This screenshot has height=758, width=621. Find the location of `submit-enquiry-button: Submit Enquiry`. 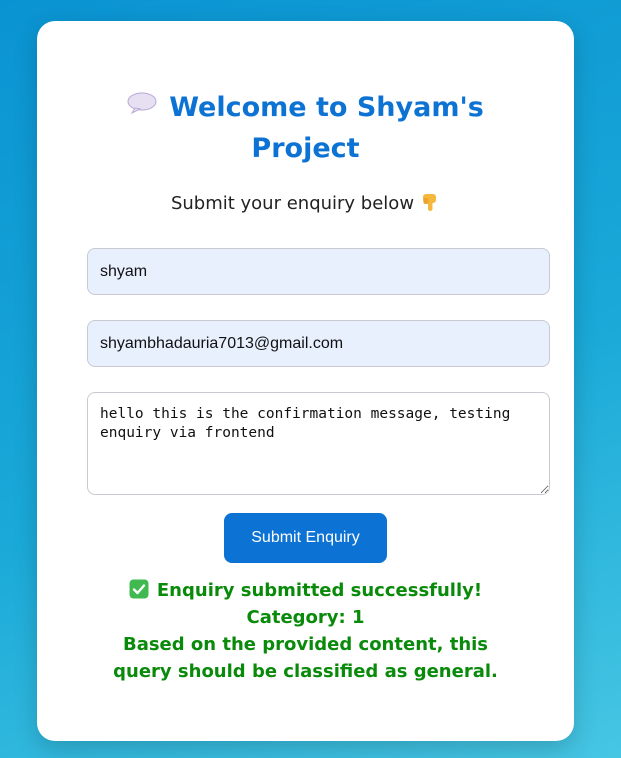

submit-enquiry-button: Submit Enquiry is located at coordinates (305, 538).